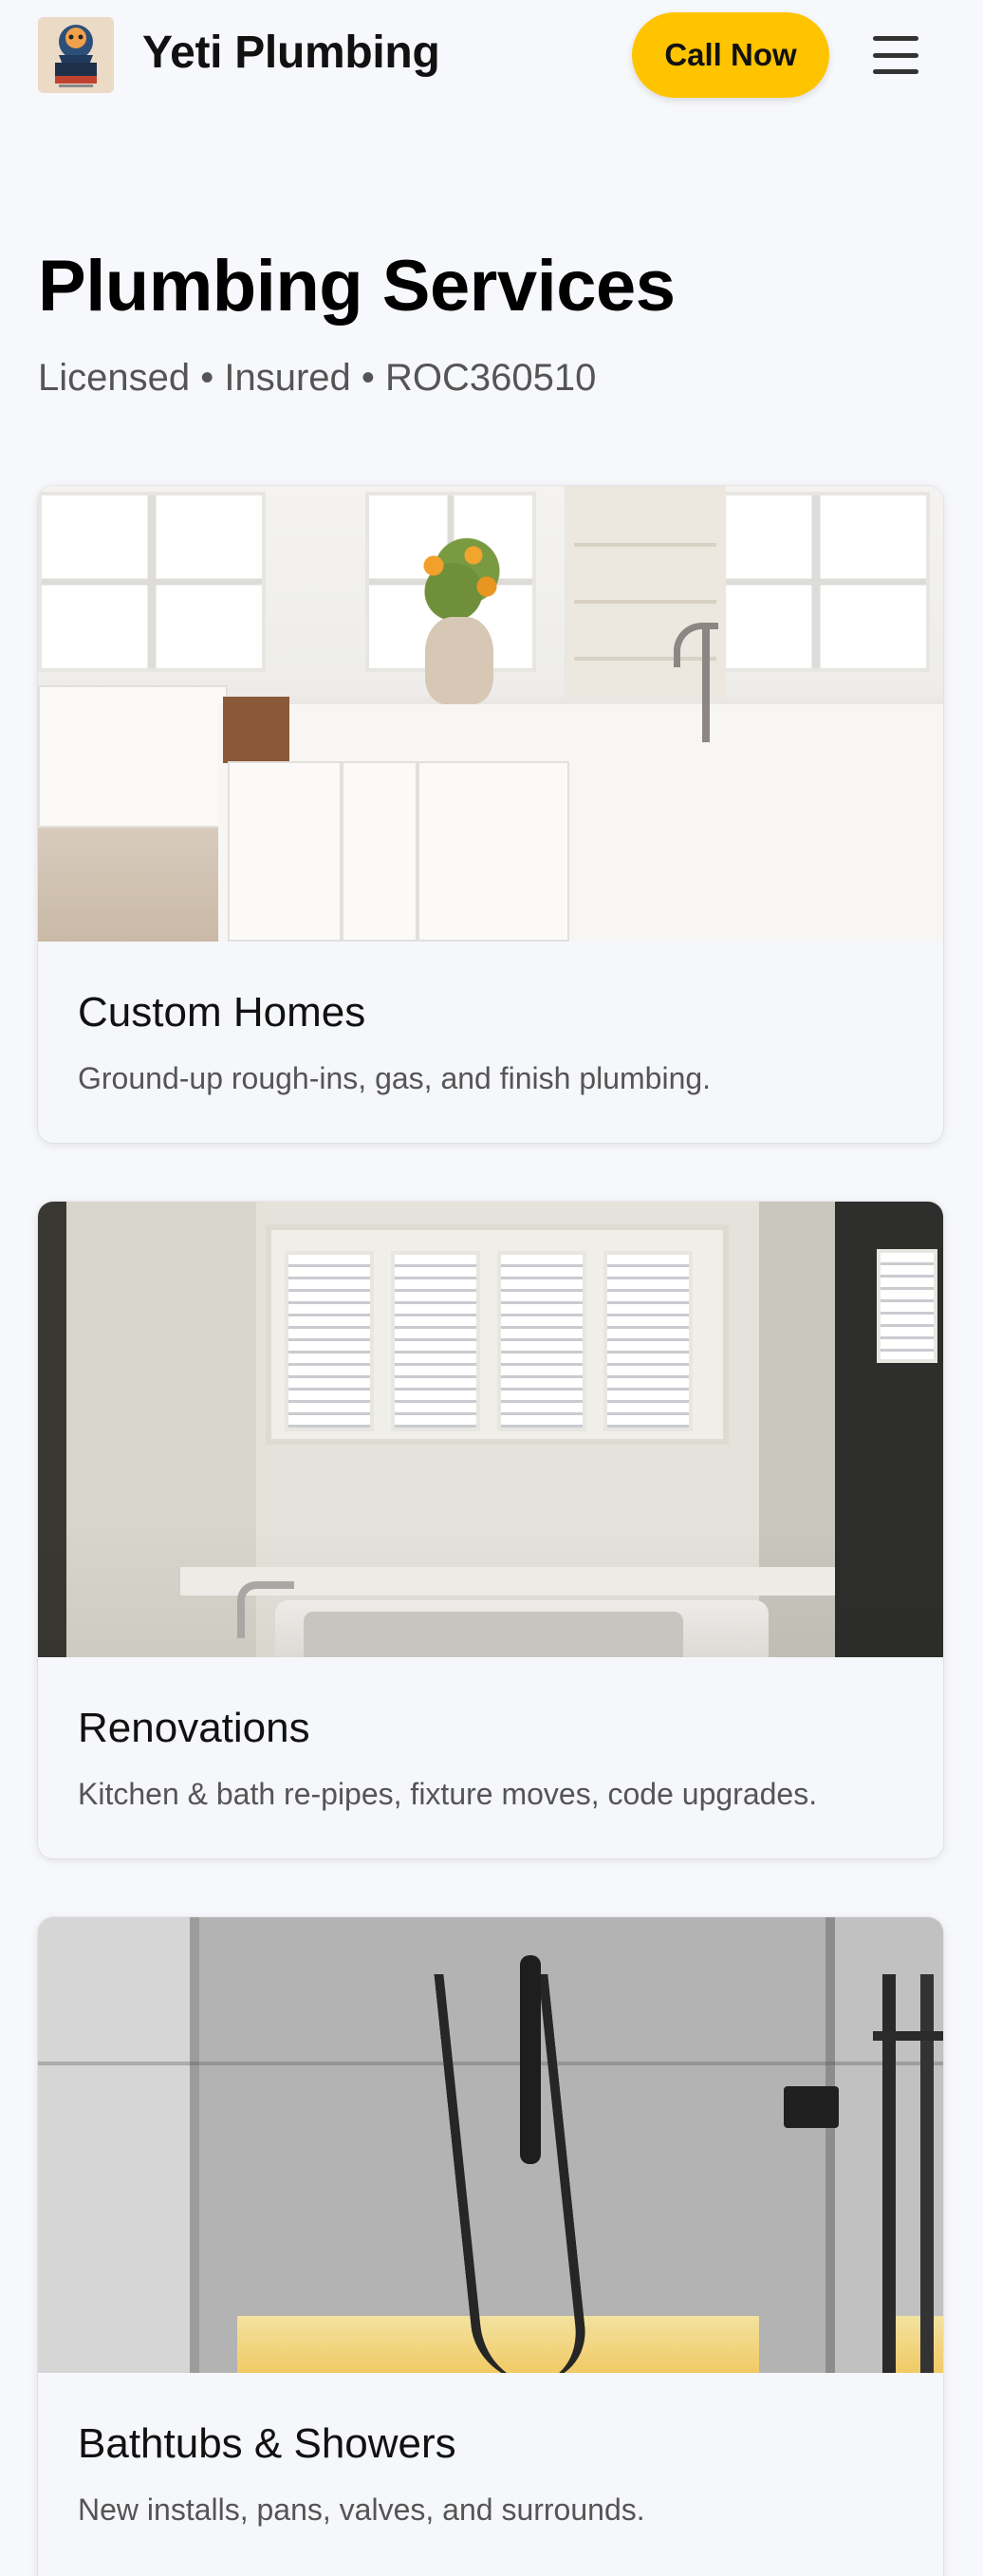 Image resolution: width=983 pixels, height=2576 pixels. I want to click on hamburger-menu-icon, so click(895, 55).